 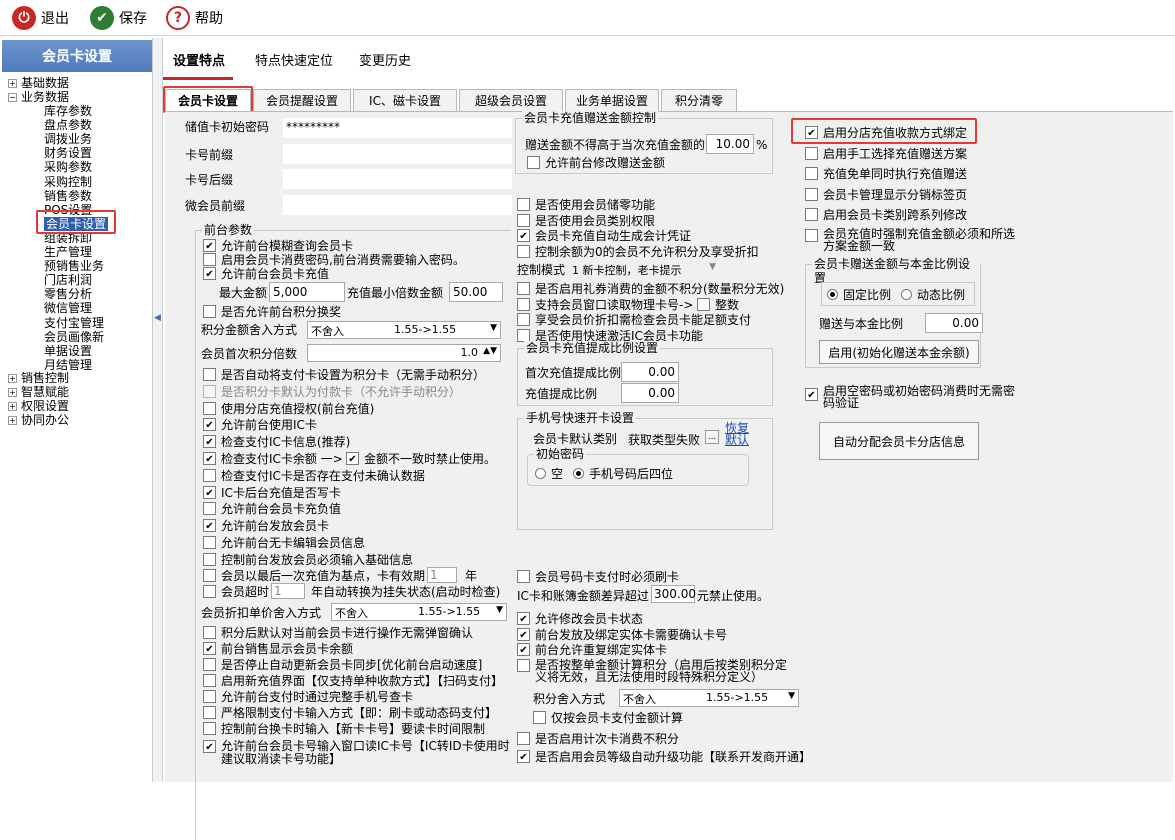 What do you see at coordinates (523, 220) in the screenshot?
I see `c2-opt-1-checkbox` at bounding box center [523, 220].